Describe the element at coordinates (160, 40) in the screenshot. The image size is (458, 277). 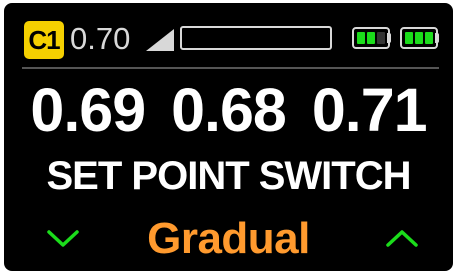
I see `signal-strength-icon` at that location.